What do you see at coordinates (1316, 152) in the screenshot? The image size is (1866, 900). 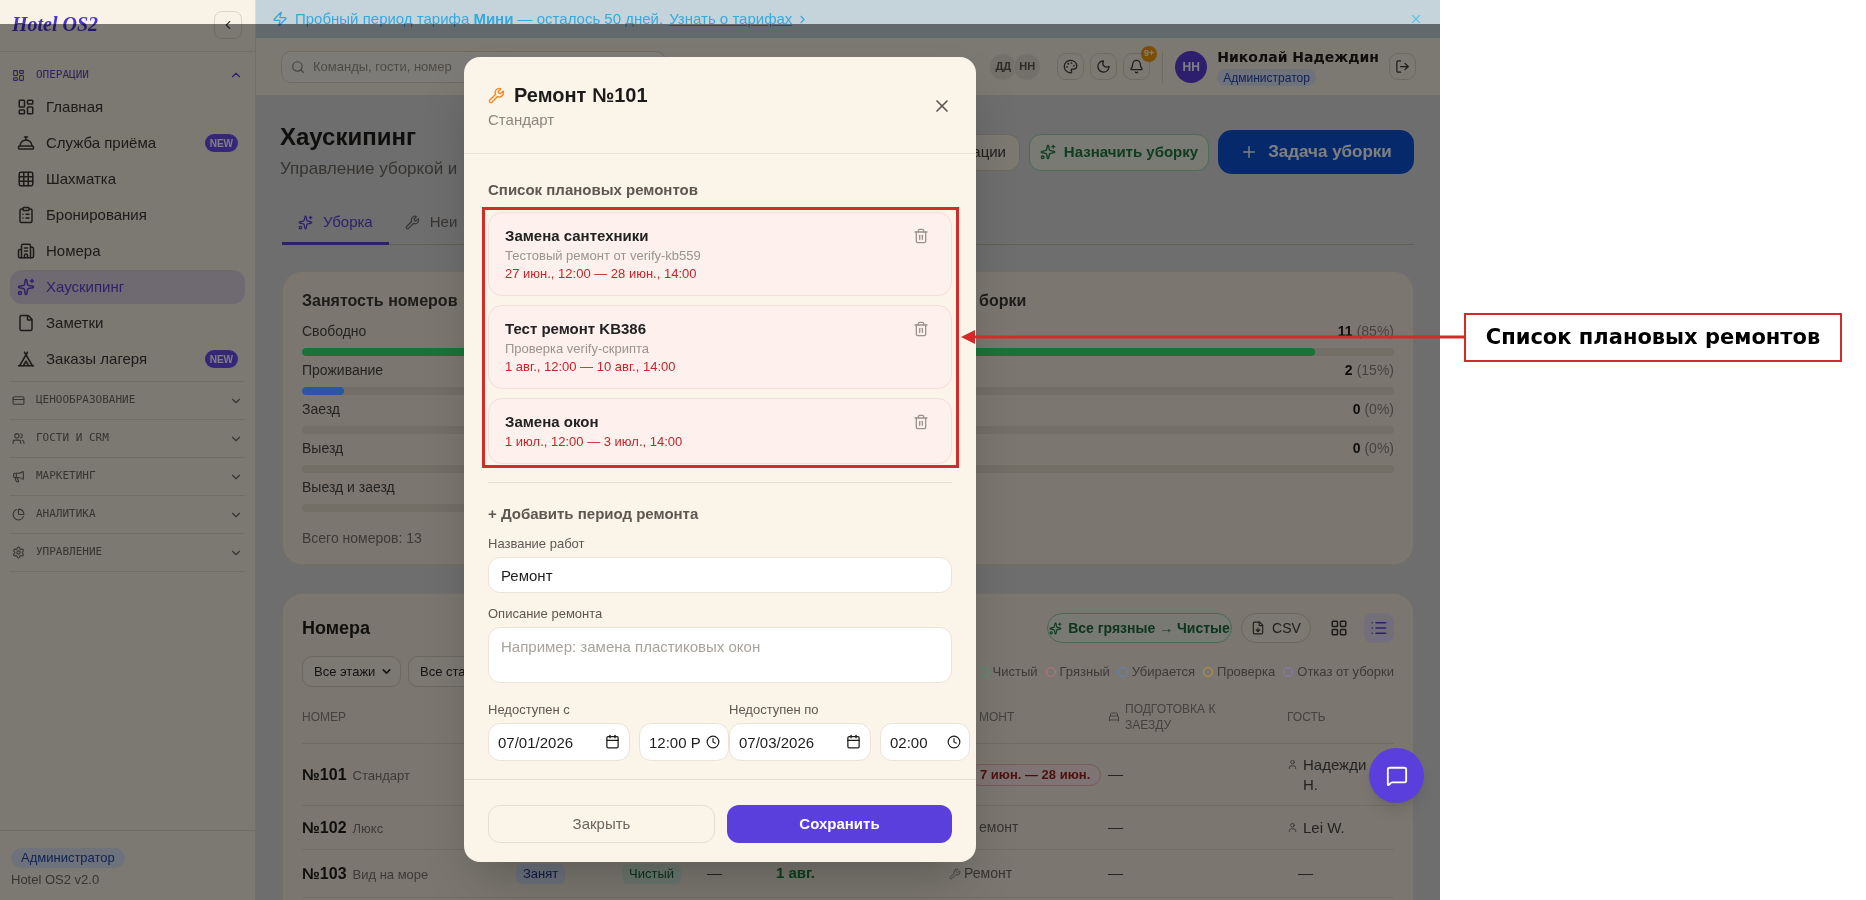 I see `new-task-button: Задача уборки` at bounding box center [1316, 152].